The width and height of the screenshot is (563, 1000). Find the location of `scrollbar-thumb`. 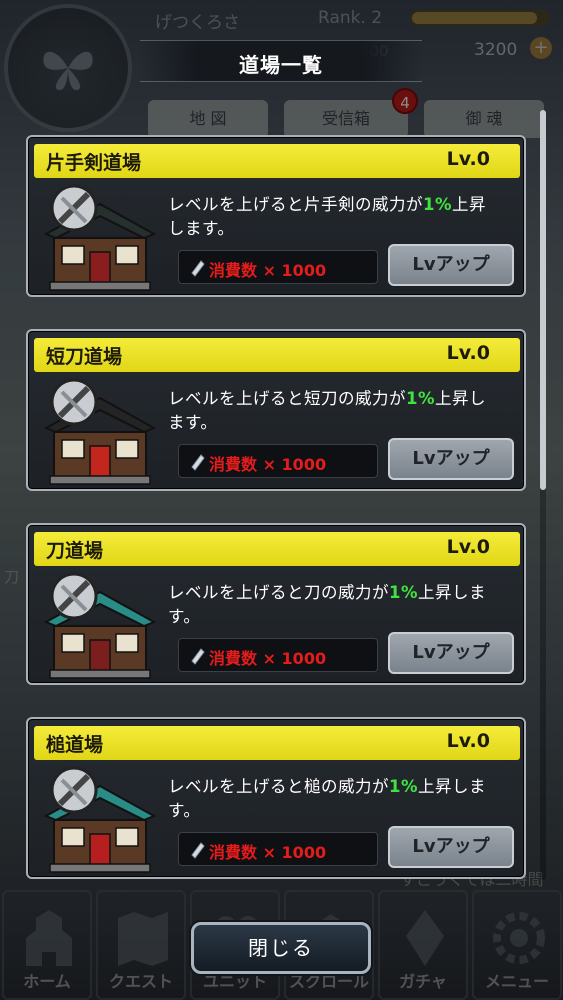

scrollbar-thumb is located at coordinates (543, 300).